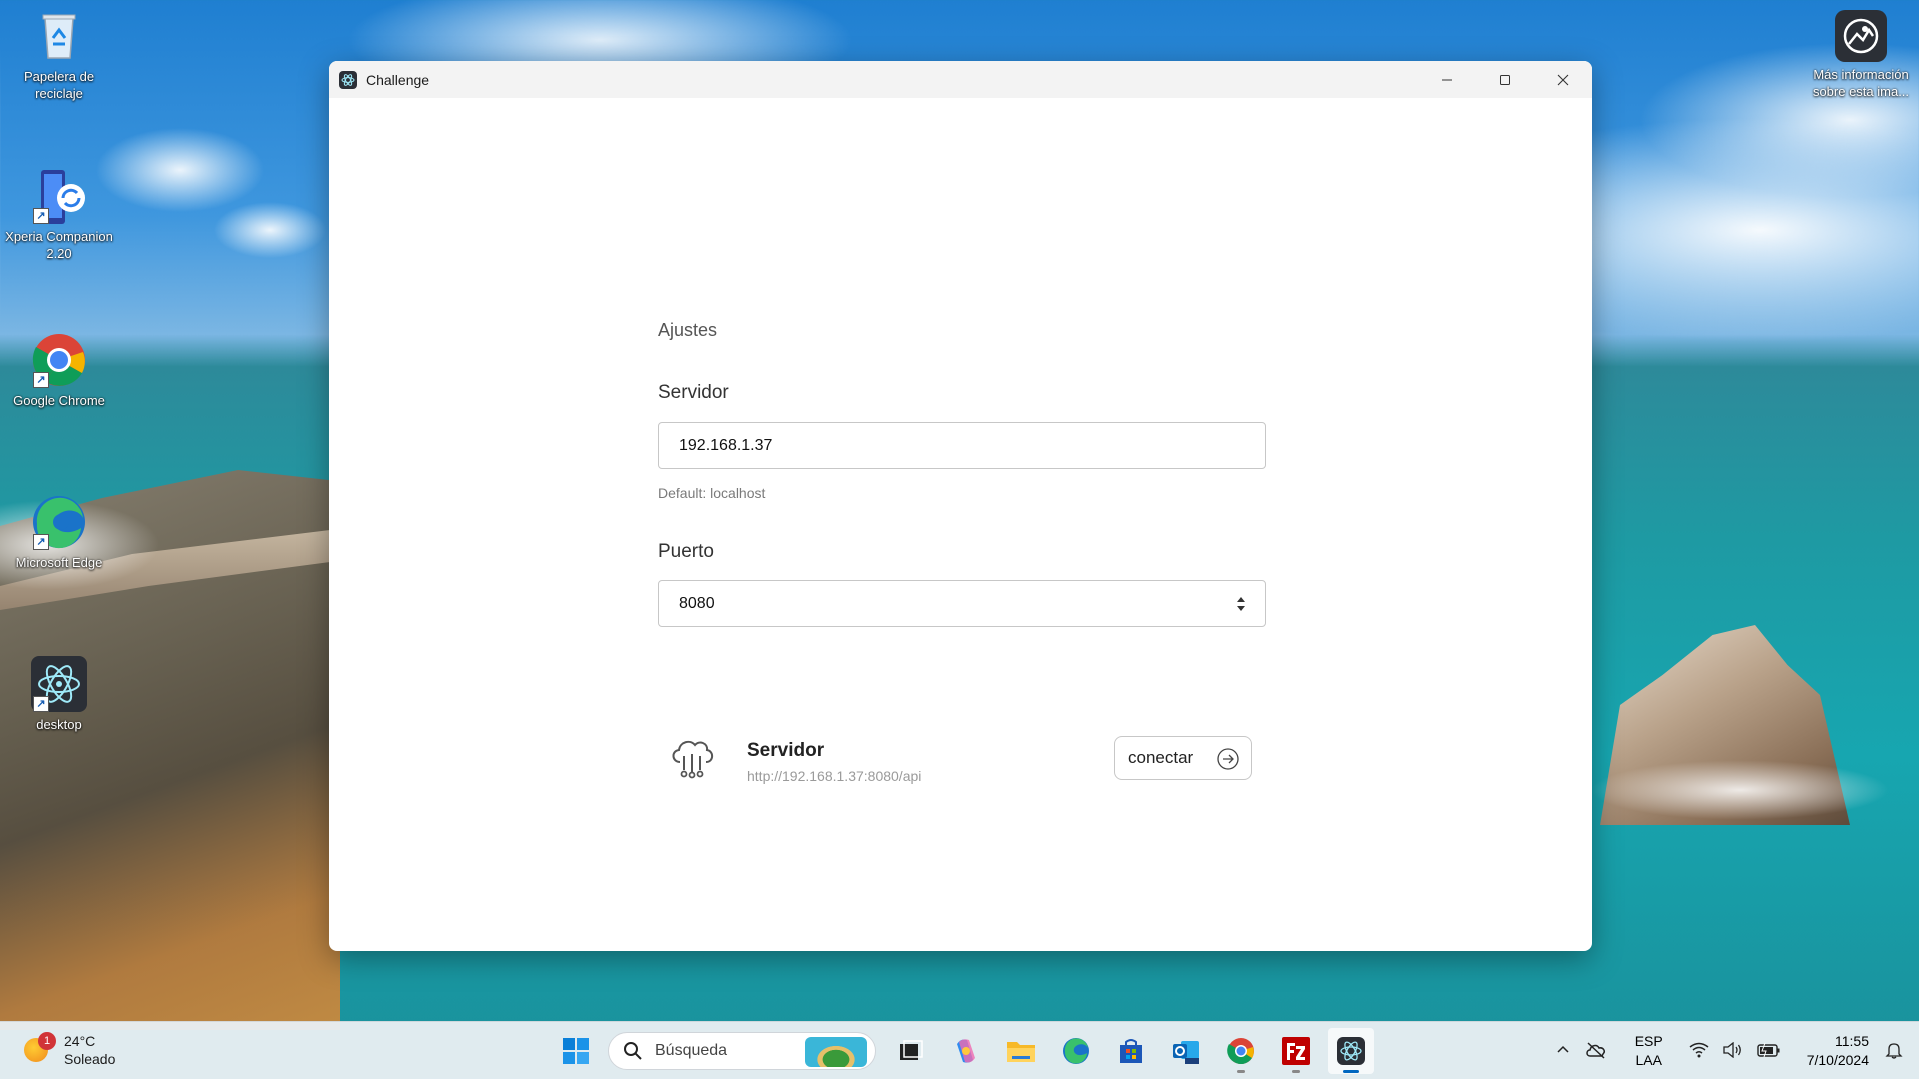 Image resolution: width=1919 pixels, height=1079 pixels. What do you see at coordinates (59, 684) in the screenshot?
I see `electron-icon: ↗` at bounding box center [59, 684].